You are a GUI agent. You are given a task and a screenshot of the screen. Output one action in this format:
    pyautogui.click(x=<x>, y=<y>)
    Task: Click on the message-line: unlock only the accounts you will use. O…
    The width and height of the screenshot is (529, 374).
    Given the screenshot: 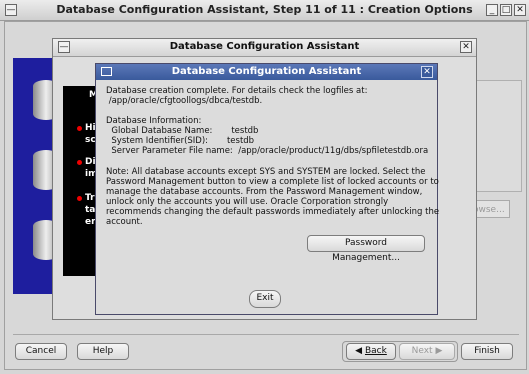 What is the action you would take?
    pyautogui.click(x=247, y=202)
    